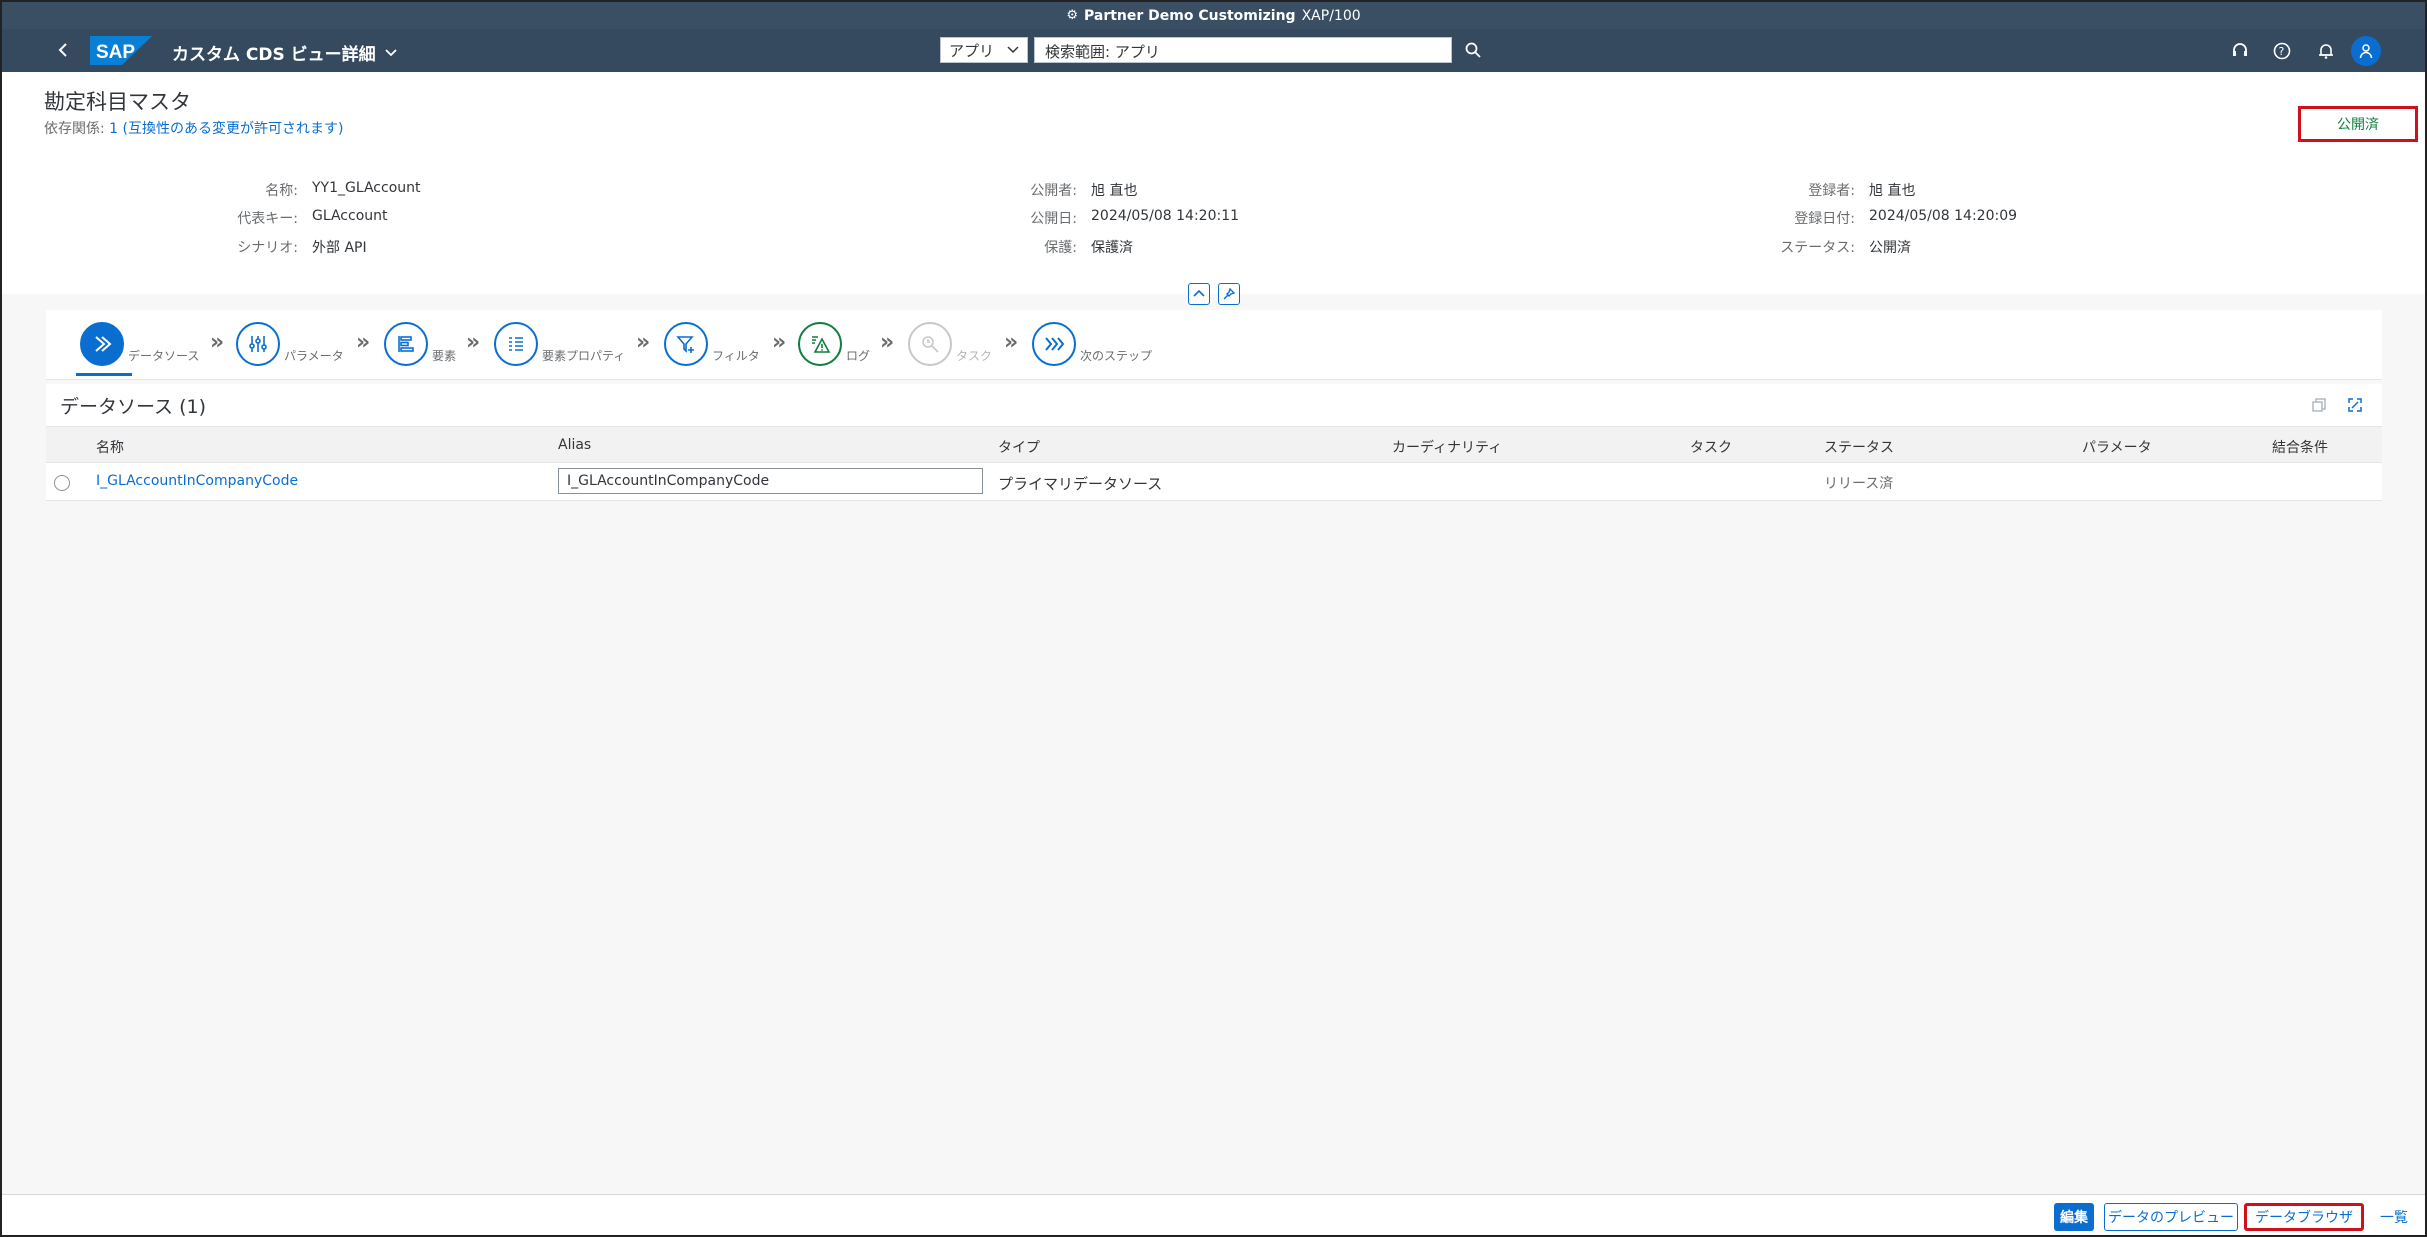 This screenshot has width=2427, height=1237. What do you see at coordinates (950, 341) in the screenshot?
I see `step-task: タスク` at bounding box center [950, 341].